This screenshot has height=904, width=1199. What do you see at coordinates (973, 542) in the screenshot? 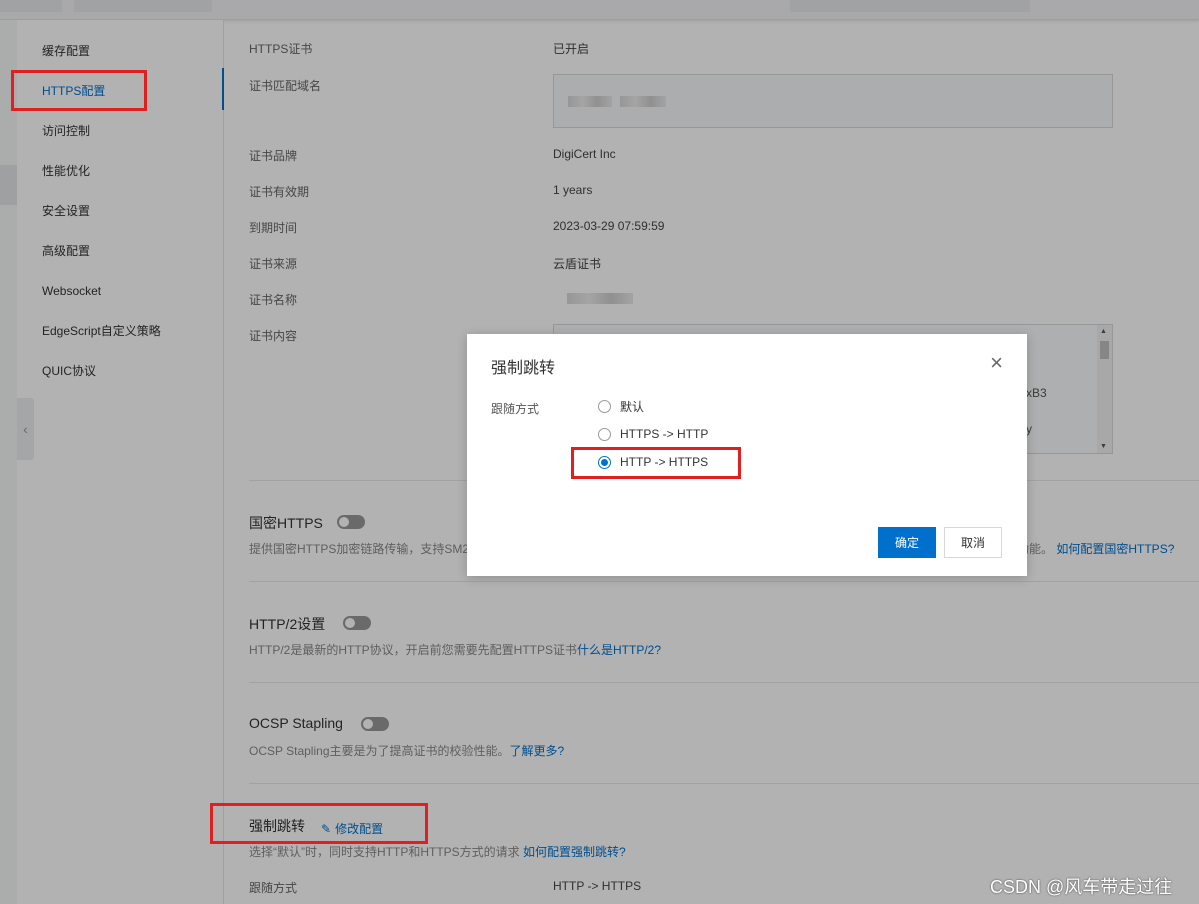
I see `cancel-button: 取消` at bounding box center [973, 542].